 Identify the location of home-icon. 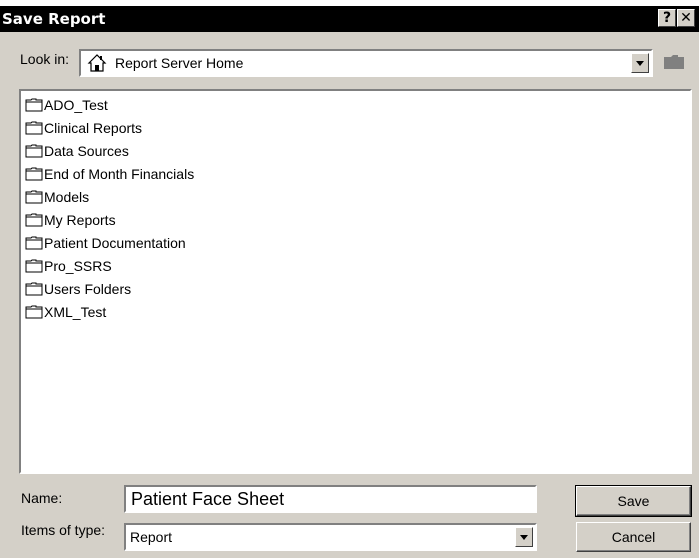
(97, 64).